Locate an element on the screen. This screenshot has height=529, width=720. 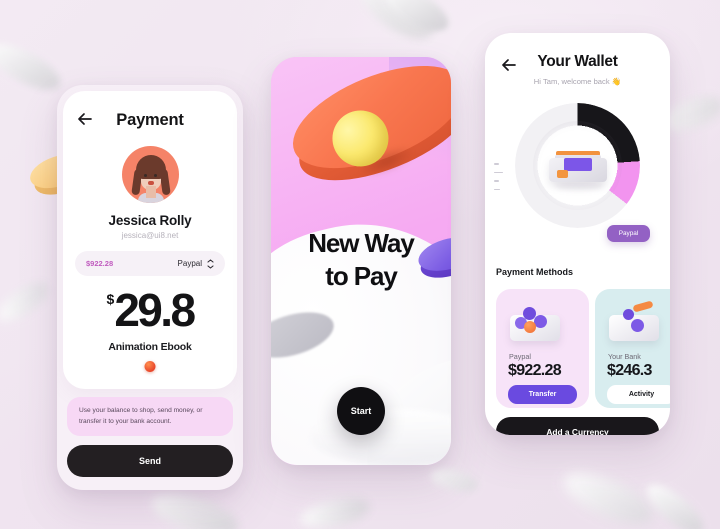
amount-caption: Animation Ebook is located at coordinates (150, 347).